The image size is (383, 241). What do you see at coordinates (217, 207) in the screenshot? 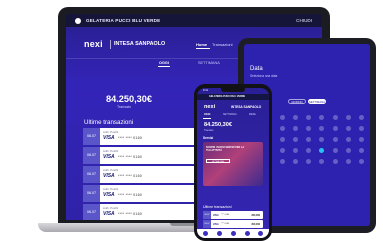
I see `section-title: Ultime transazioni` at bounding box center [217, 207].